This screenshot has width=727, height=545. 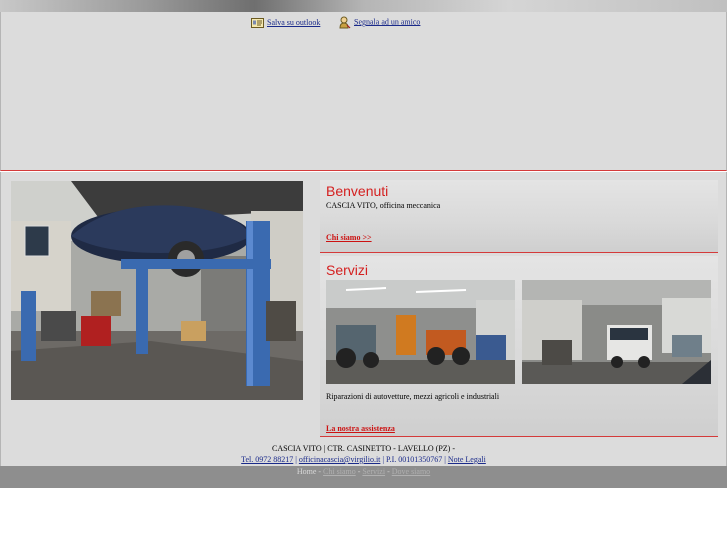 I want to click on nav-about: Chi siamo, so click(x=339, y=471).